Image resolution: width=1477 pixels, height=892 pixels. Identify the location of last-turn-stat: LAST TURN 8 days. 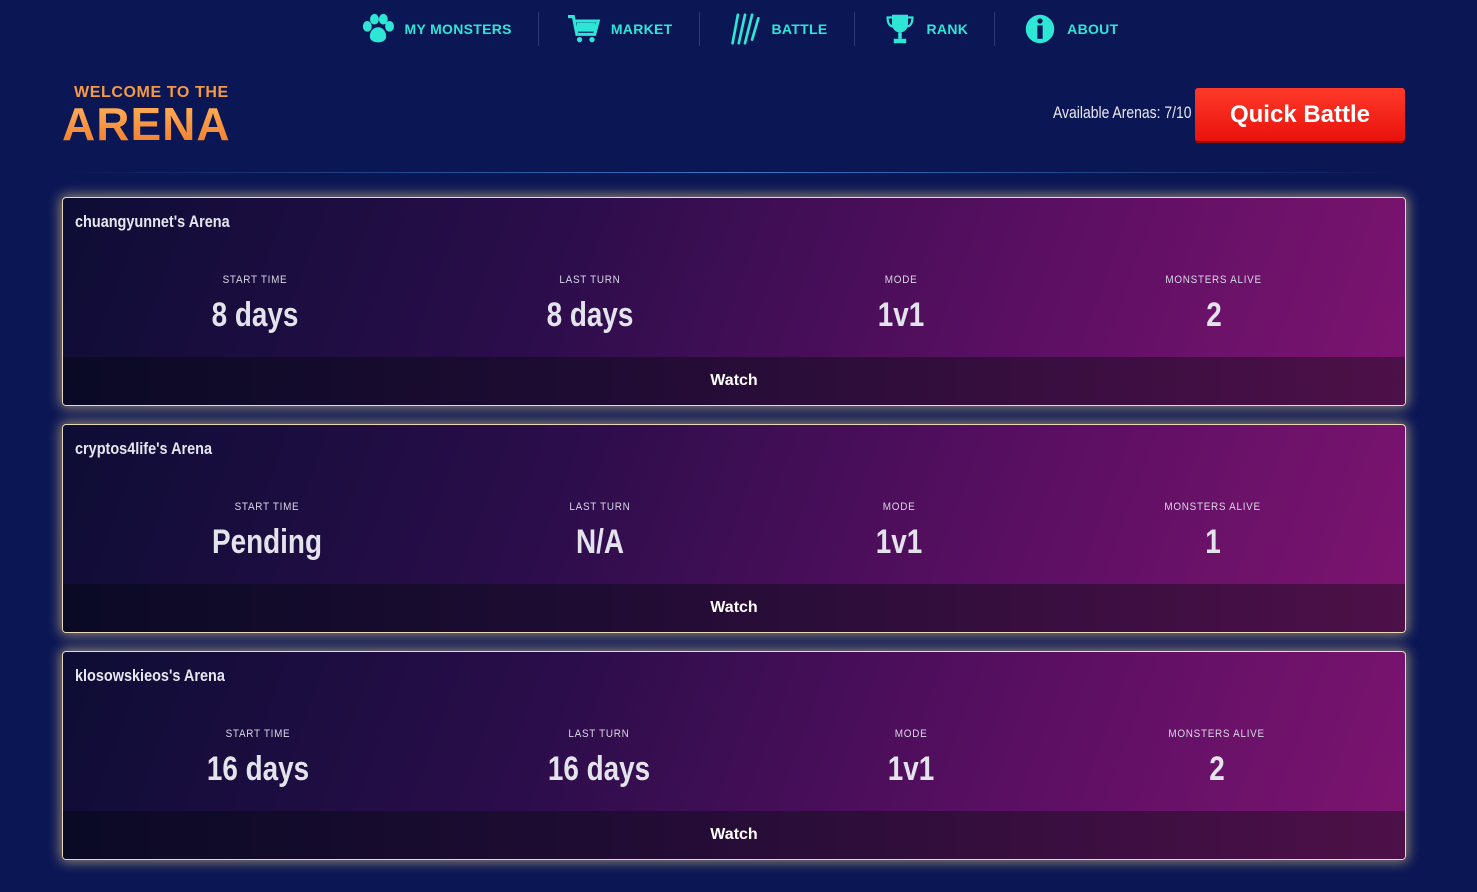
(590, 302).